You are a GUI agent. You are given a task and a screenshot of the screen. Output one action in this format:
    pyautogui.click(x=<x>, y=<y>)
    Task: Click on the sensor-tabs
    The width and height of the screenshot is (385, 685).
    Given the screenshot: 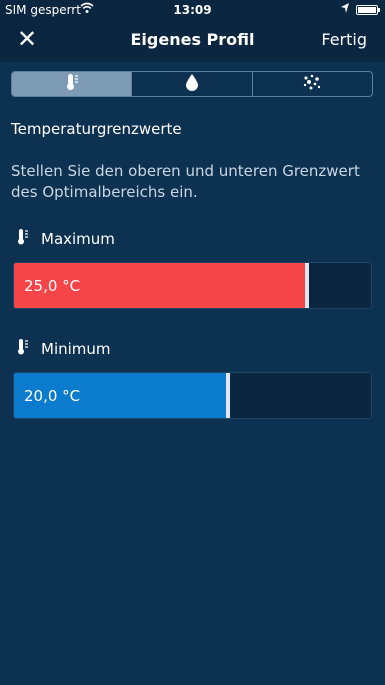 What is the action you would take?
    pyautogui.click(x=192, y=84)
    